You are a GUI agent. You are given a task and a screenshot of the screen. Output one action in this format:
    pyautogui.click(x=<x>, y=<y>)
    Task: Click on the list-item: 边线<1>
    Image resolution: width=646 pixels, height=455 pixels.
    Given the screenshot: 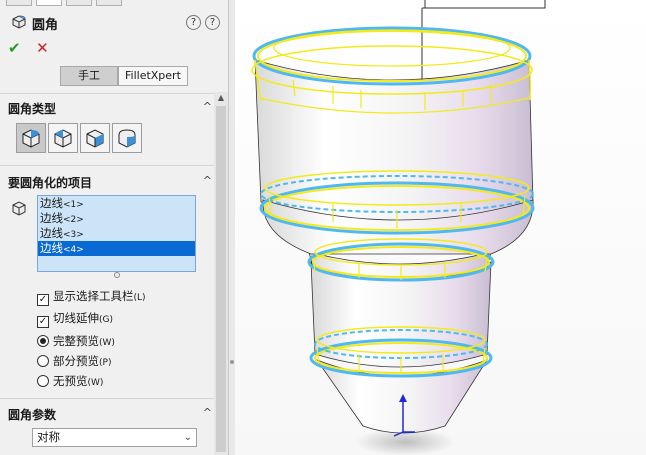 What is the action you would take?
    pyautogui.click(x=116, y=203)
    